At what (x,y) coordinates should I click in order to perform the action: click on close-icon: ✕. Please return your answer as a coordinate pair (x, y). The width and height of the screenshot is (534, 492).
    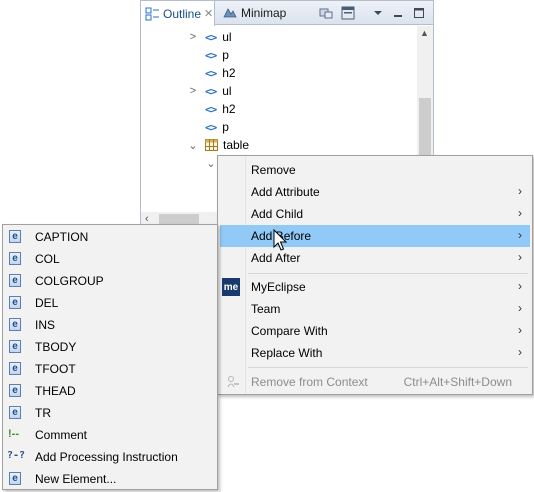
    Looking at the image, I should click on (208, 13).